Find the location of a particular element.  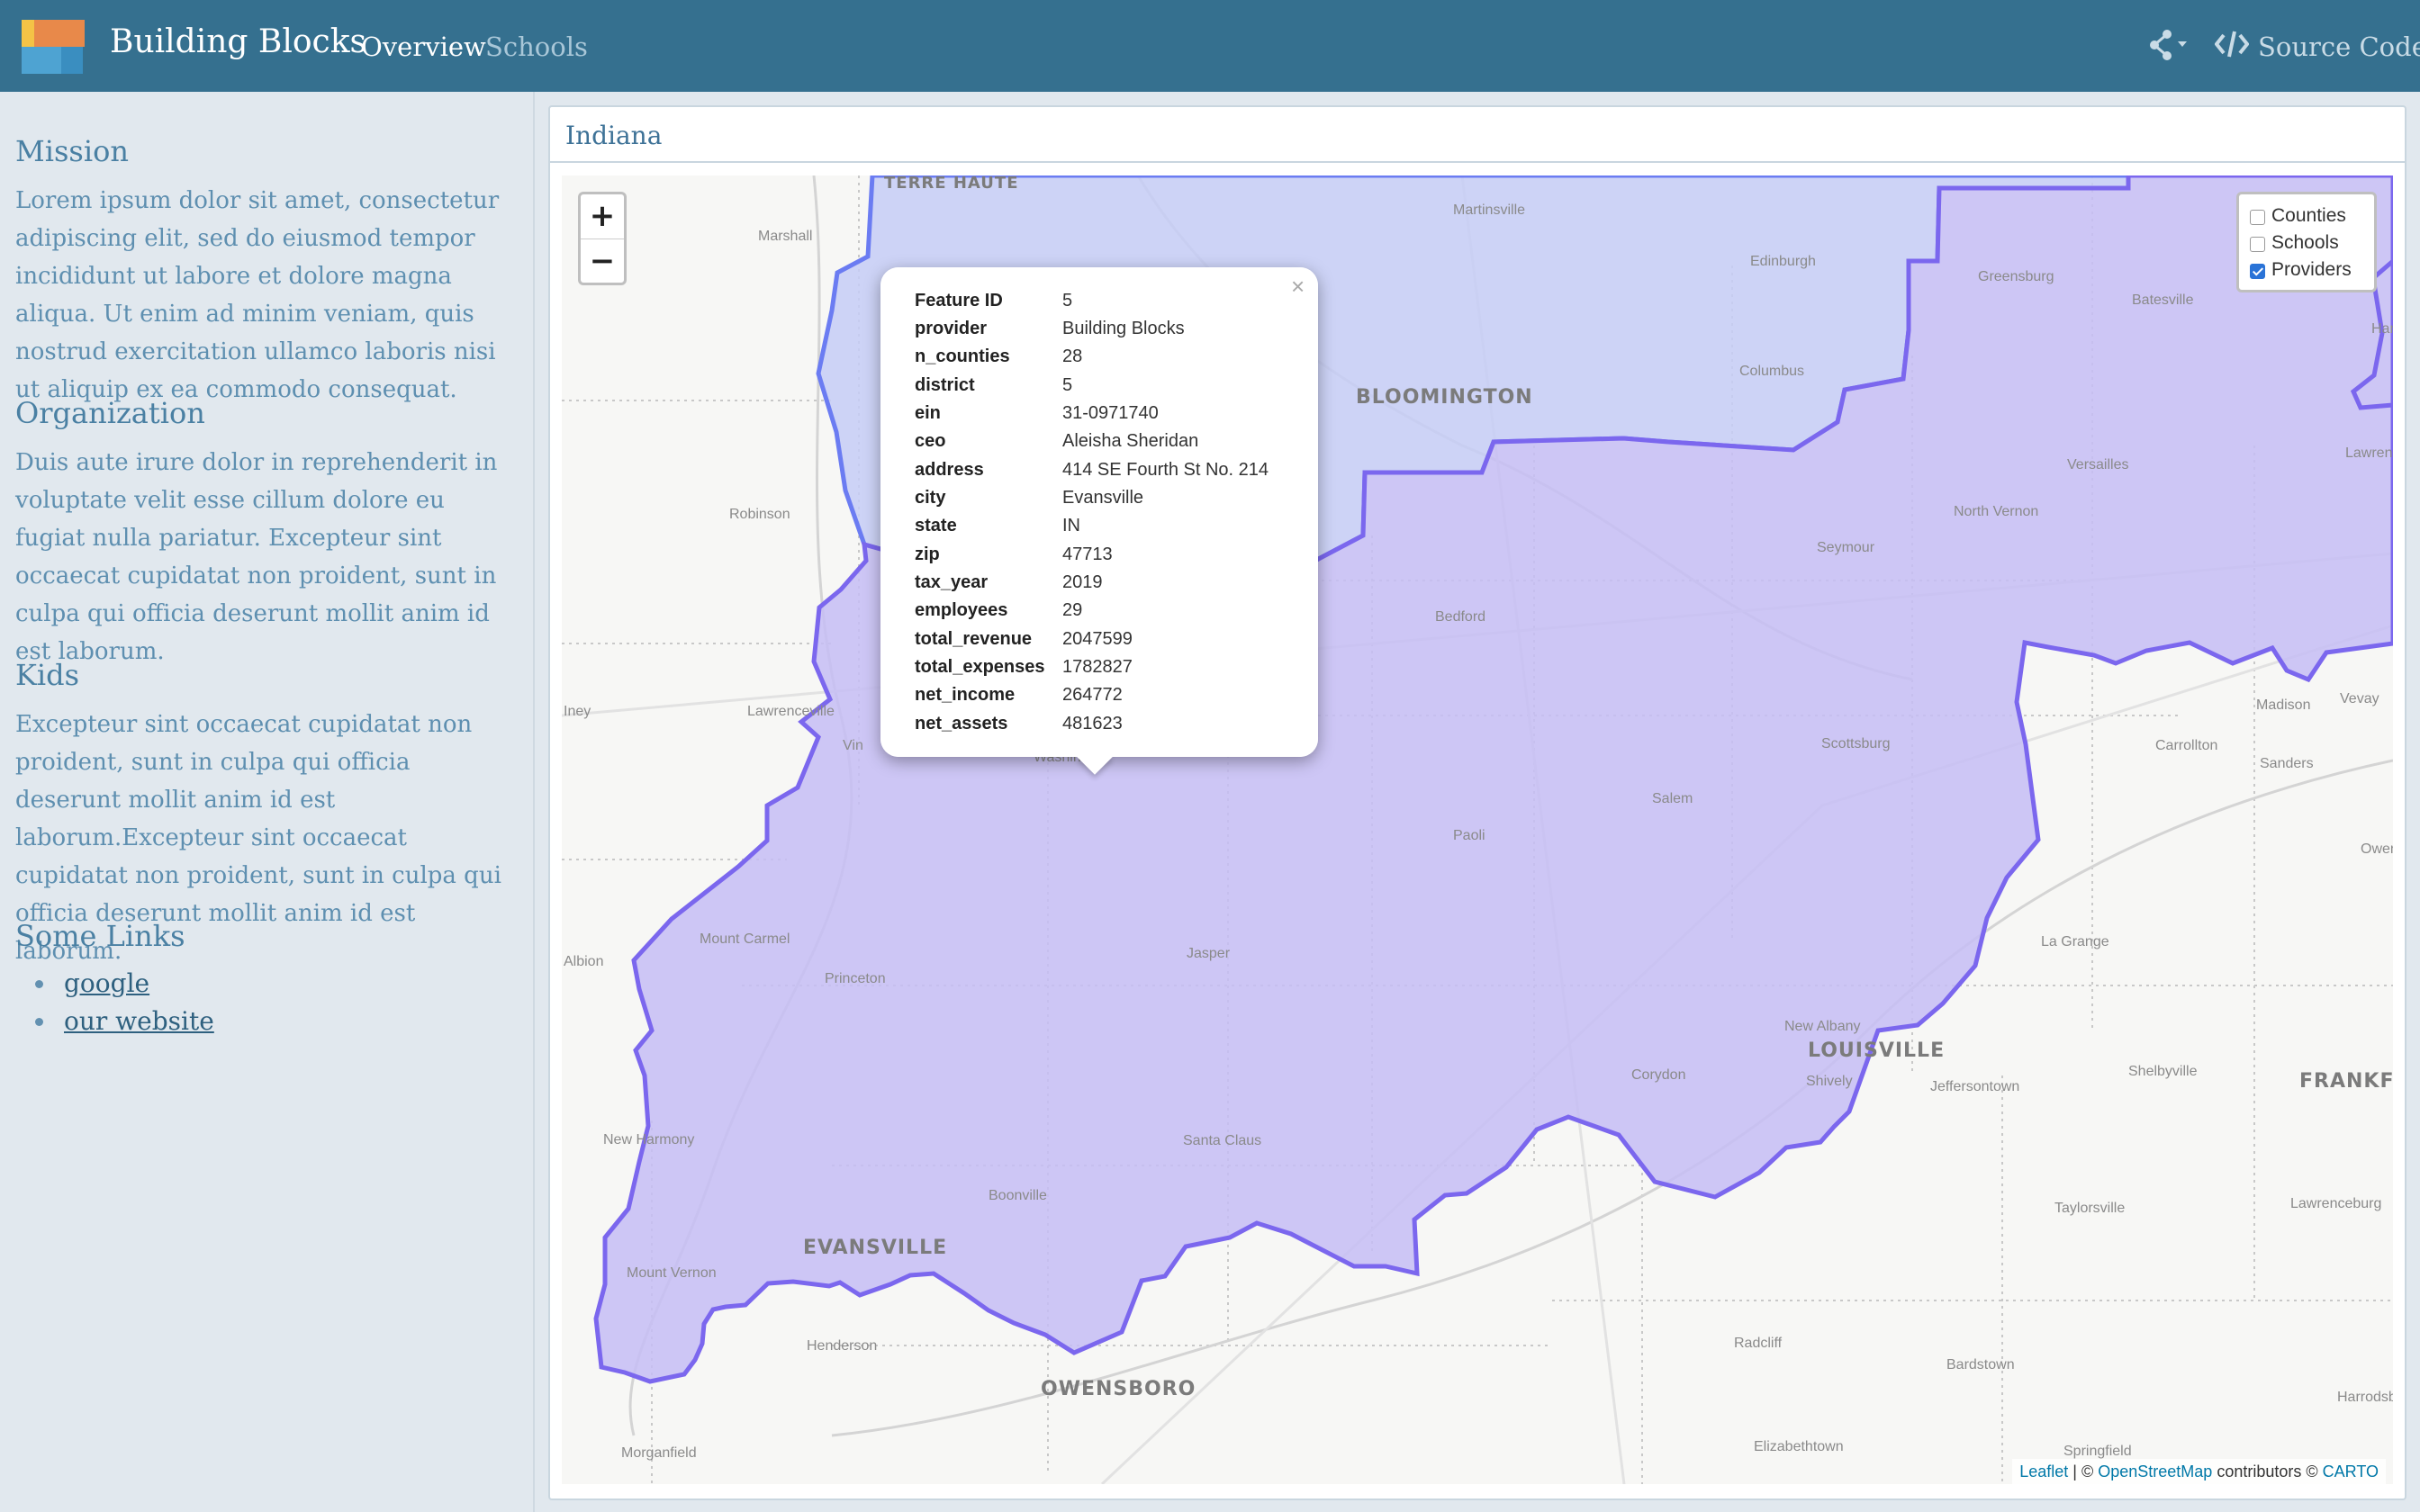

popup-value: 414 SE Fourth St No. 214 is located at coordinates (1165, 470).